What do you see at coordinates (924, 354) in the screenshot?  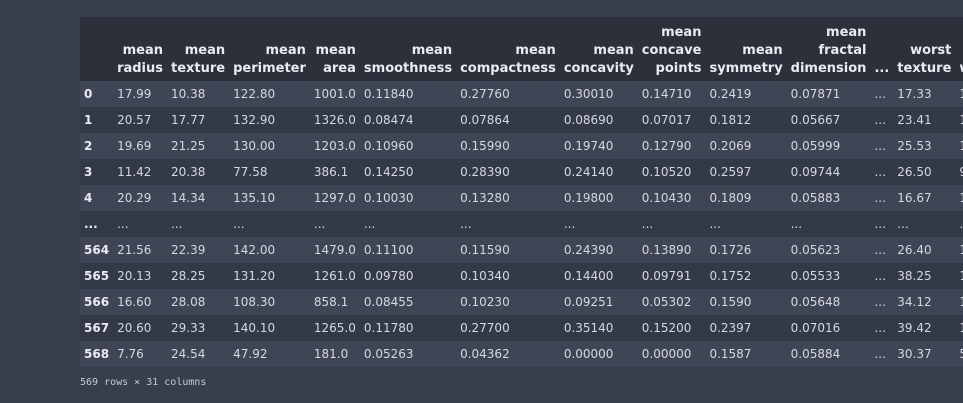 I see `table-cell: 30.37` at bounding box center [924, 354].